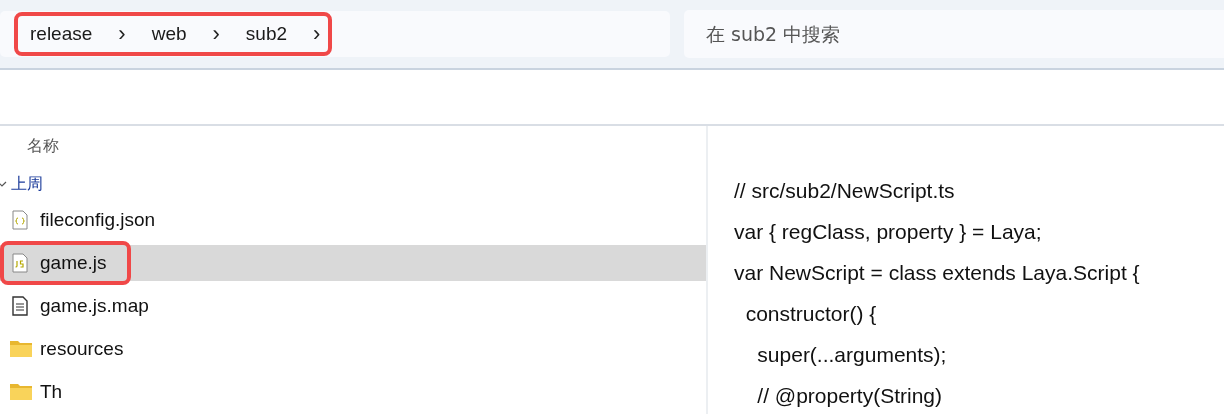 The height and width of the screenshot is (414, 1224). I want to click on js-file-icon, so click(20, 263).